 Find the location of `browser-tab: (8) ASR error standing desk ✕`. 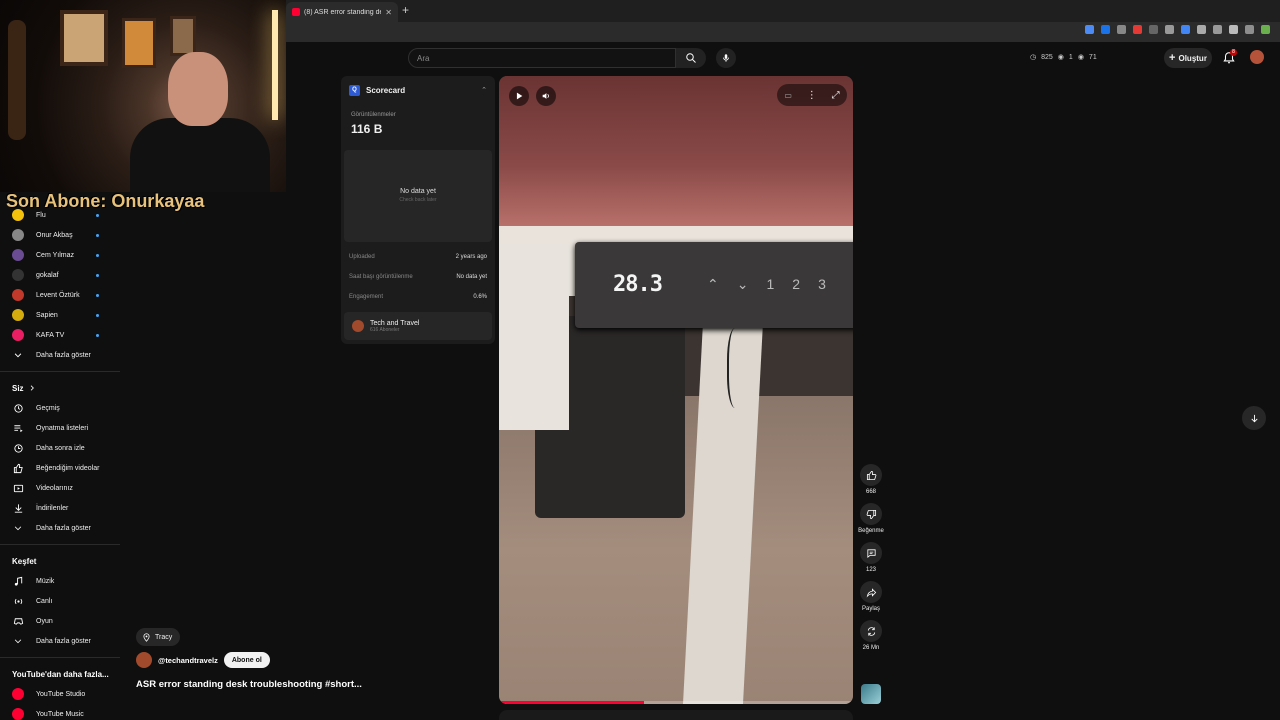

browser-tab: (8) ASR error standing desk ✕ is located at coordinates (342, 12).